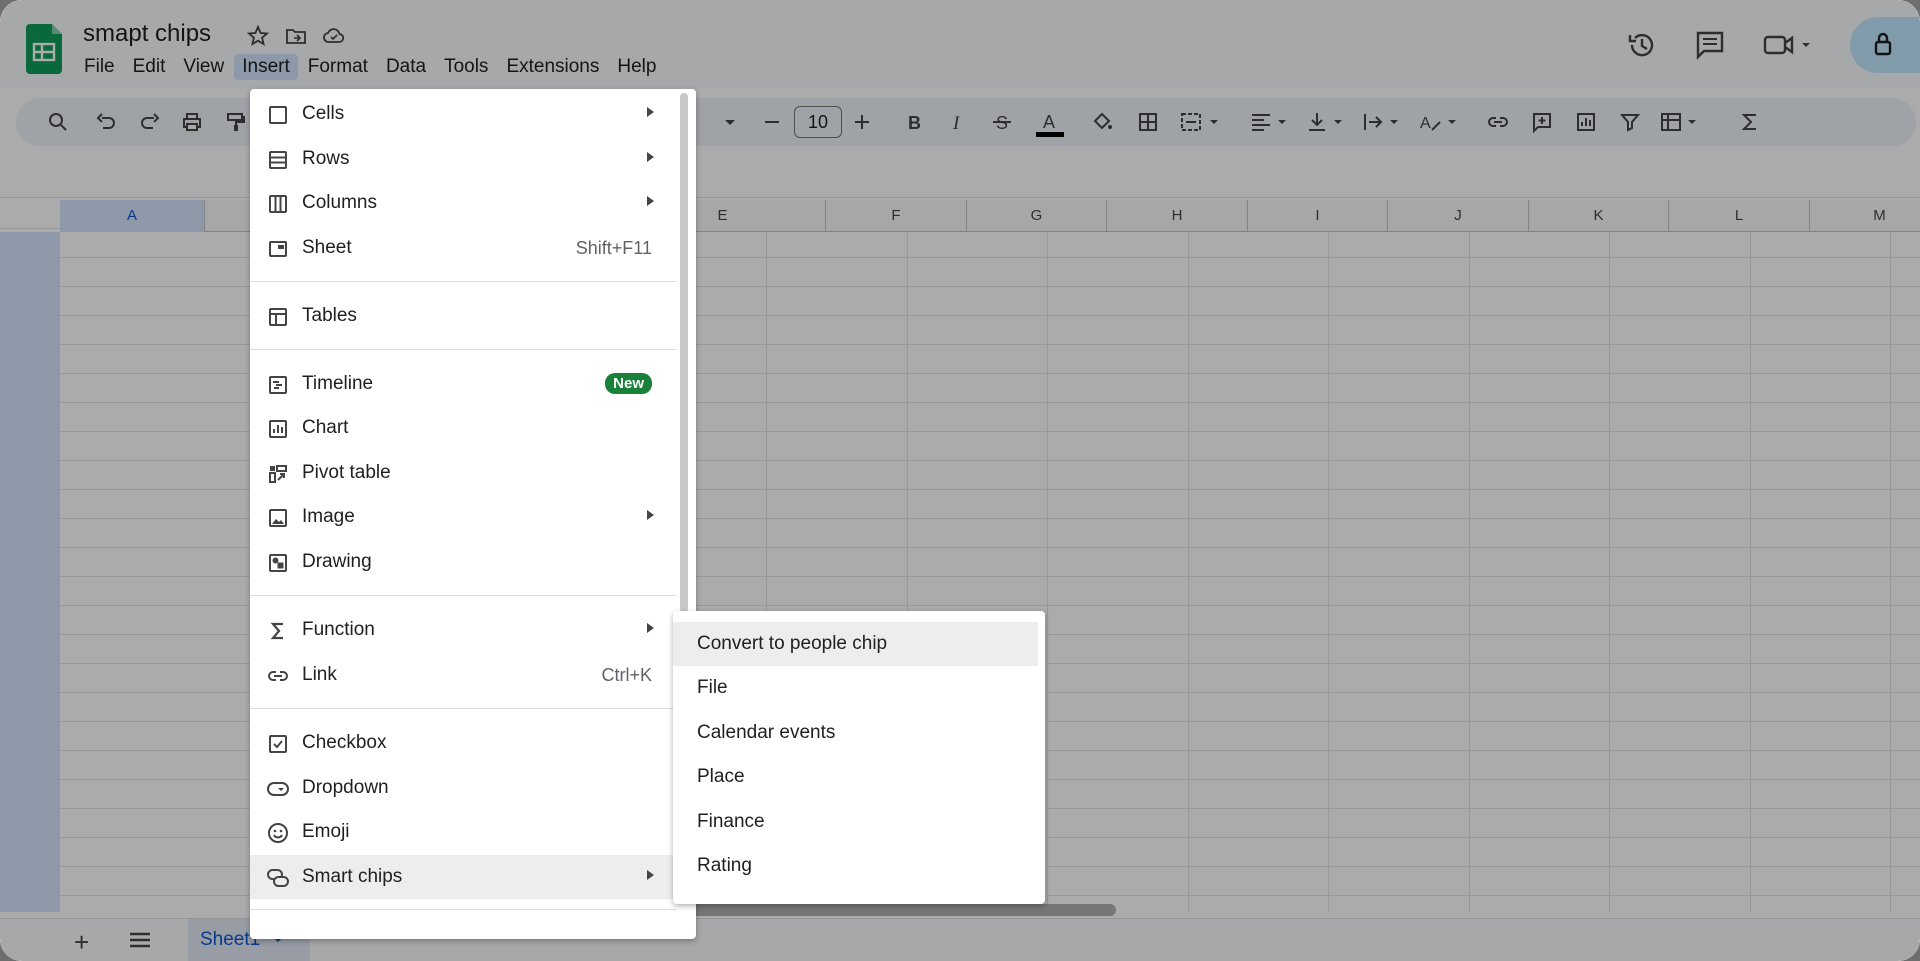  I want to click on menu-scrollbar, so click(684, 353).